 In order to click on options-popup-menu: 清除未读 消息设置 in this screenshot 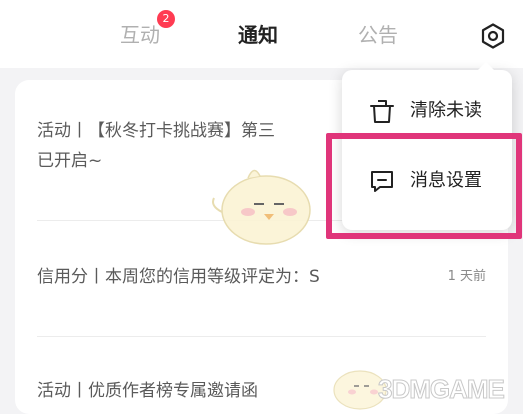, I will do `click(427, 146)`.